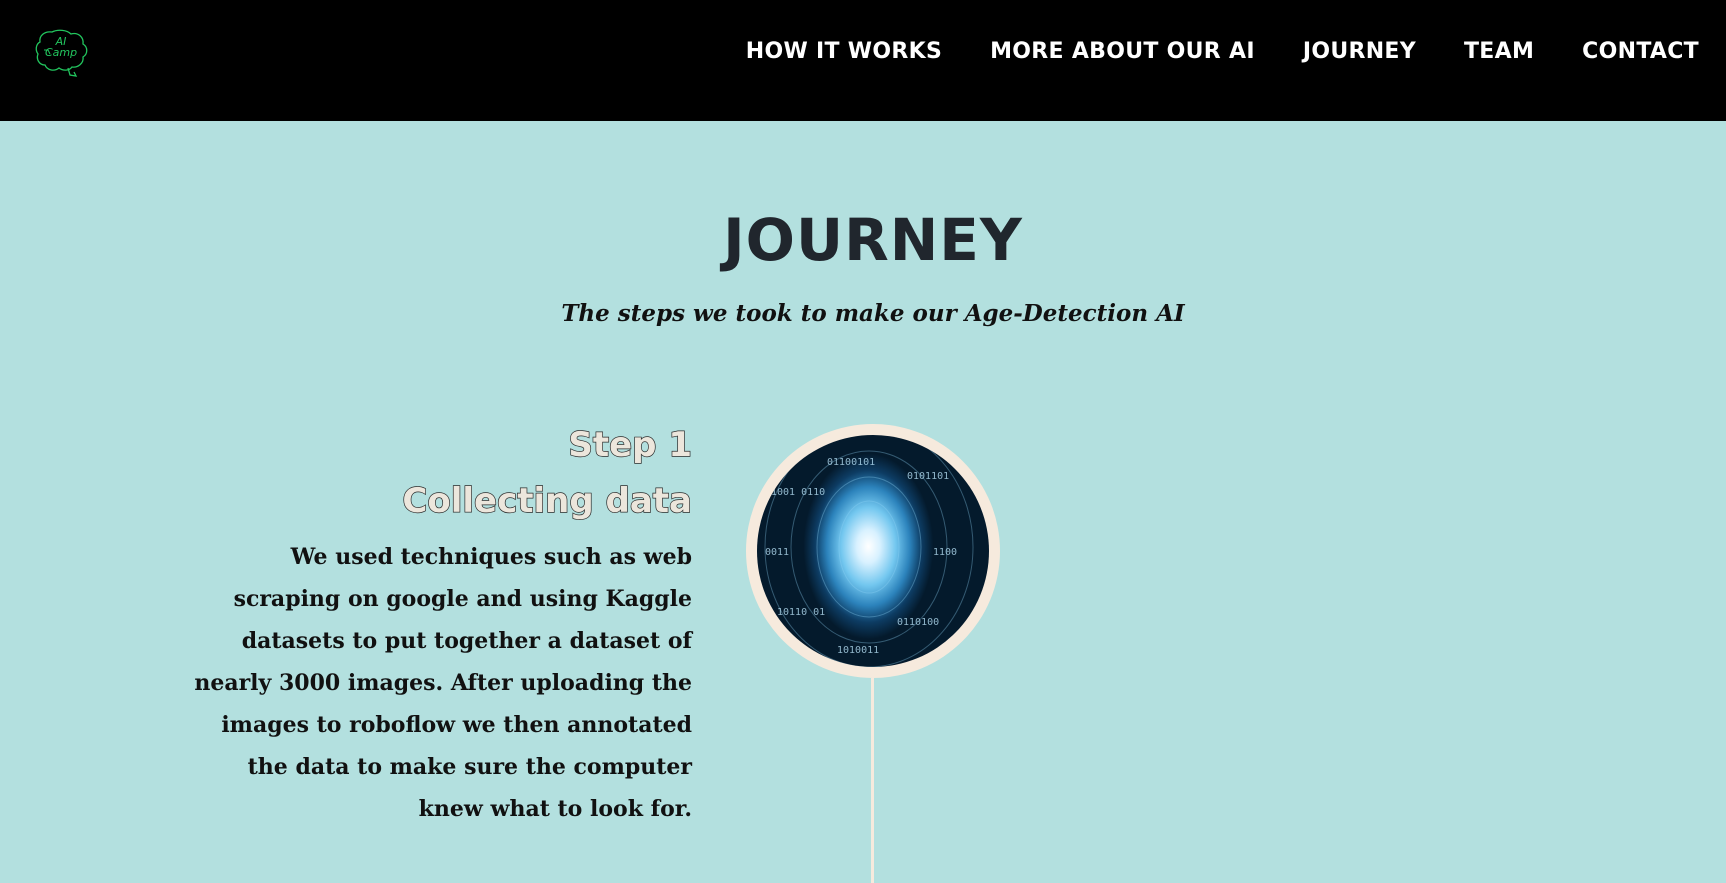 Image resolution: width=1726 pixels, height=883 pixels. I want to click on nav-team: TEAM, so click(1499, 52).